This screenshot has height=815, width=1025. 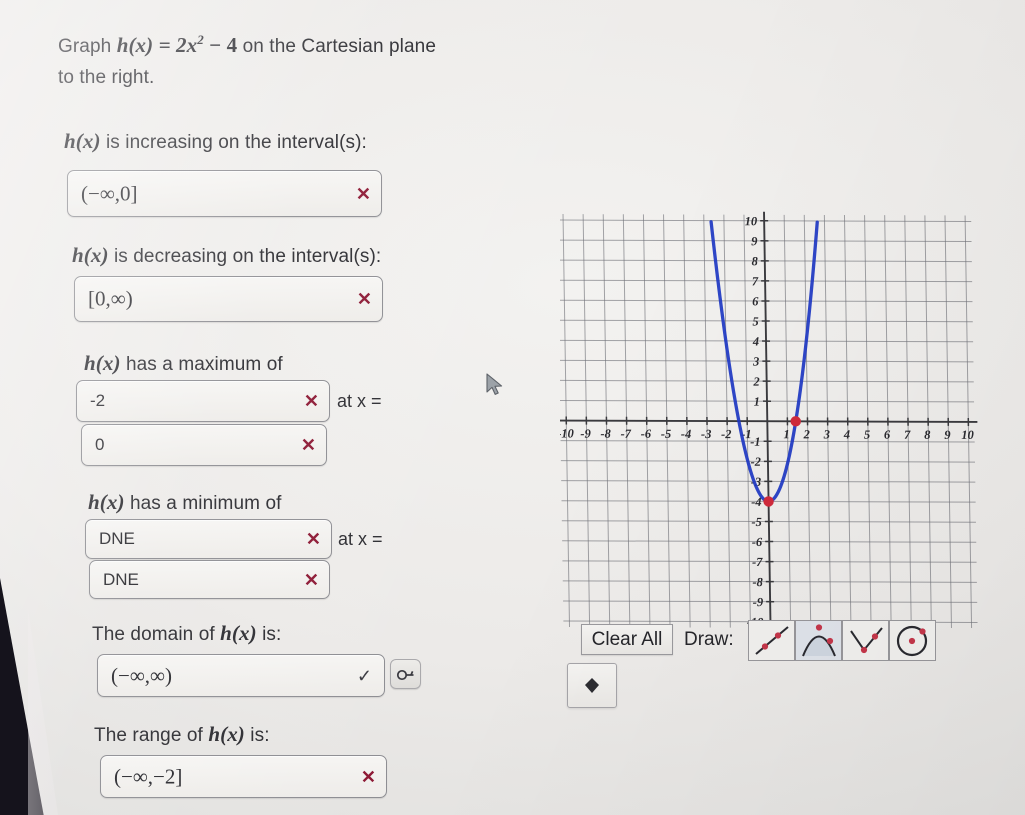 What do you see at coordinates (208, 539) in the screenshot?
I see `minimum-value-field: DNE ✕` at bounding box center [208, 539].